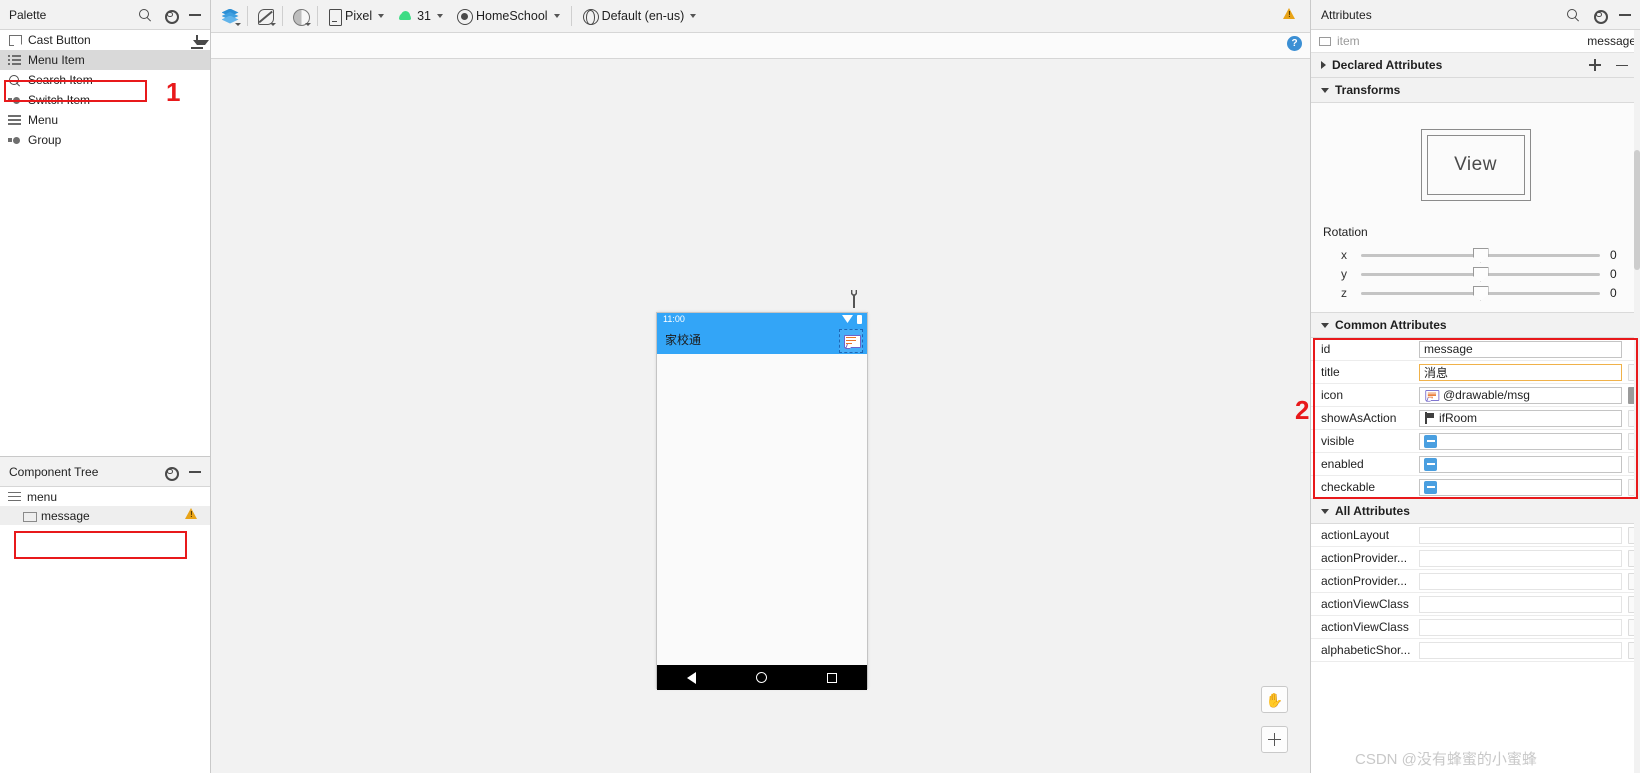 The image size is (1640, 773). I want to click on theme-selector: HomeSchool, so click(508, 16).